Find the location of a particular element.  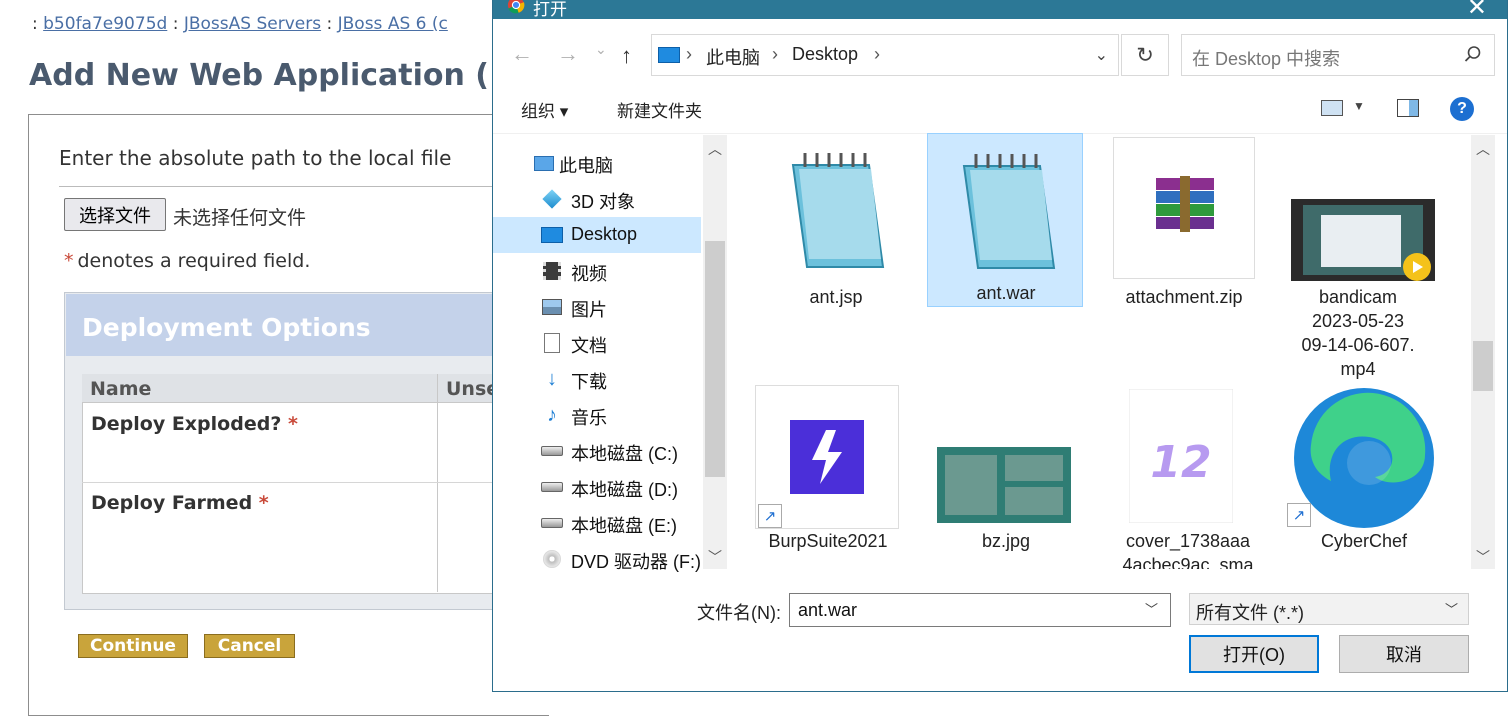

column-header-name: Name is located at coordinates (121, 389).